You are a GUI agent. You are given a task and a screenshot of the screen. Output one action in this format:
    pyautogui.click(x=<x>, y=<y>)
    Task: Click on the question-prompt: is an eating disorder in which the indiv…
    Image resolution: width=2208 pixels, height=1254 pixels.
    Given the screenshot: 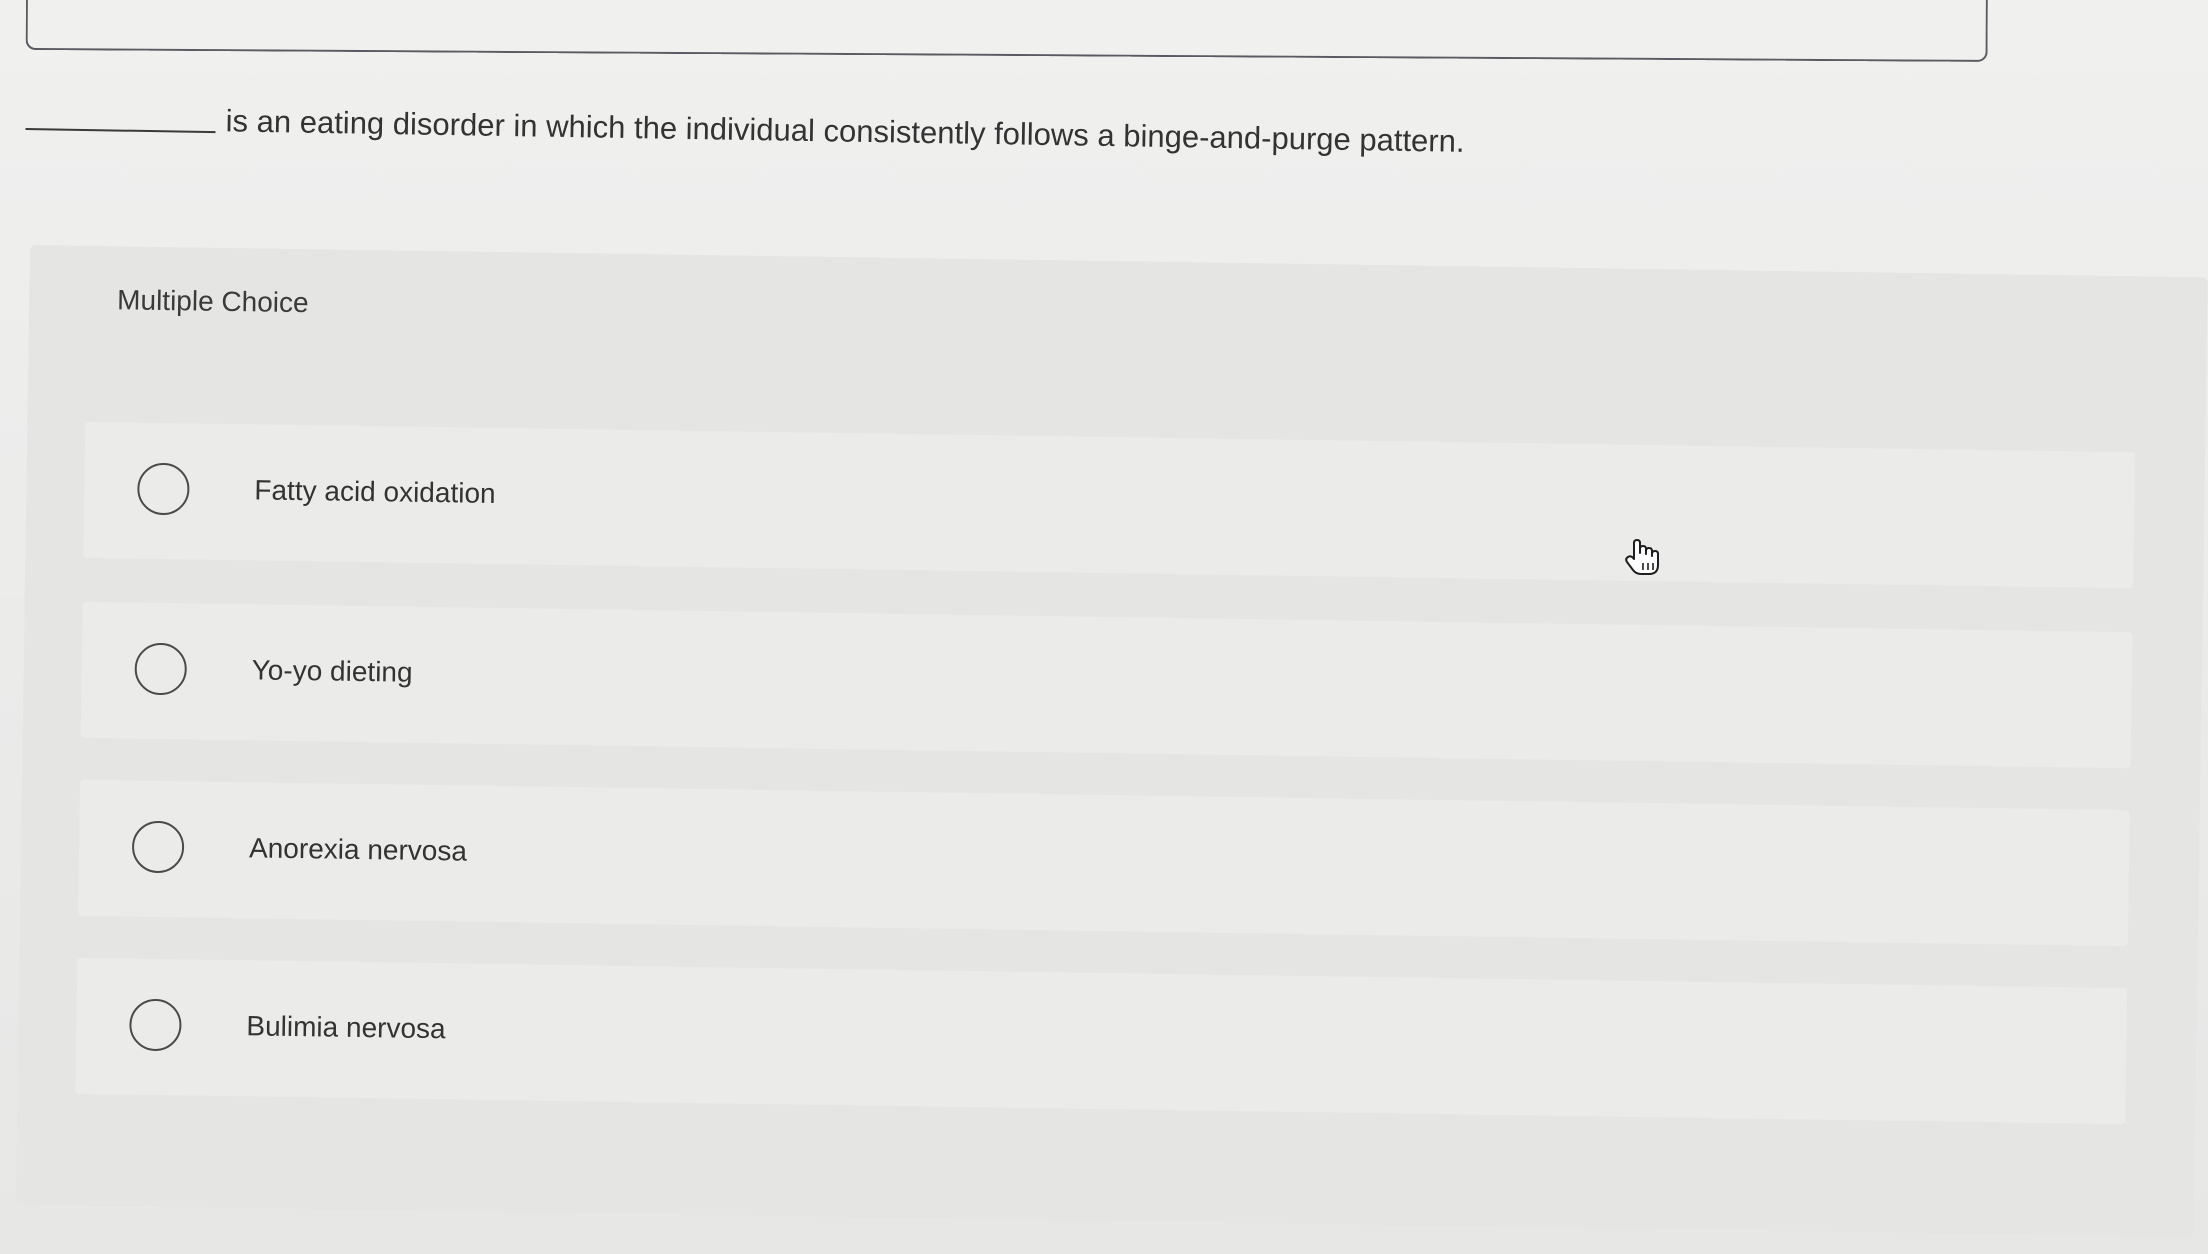 What is the action you would take?
    pyautogui.click(x=875, y=149)
    